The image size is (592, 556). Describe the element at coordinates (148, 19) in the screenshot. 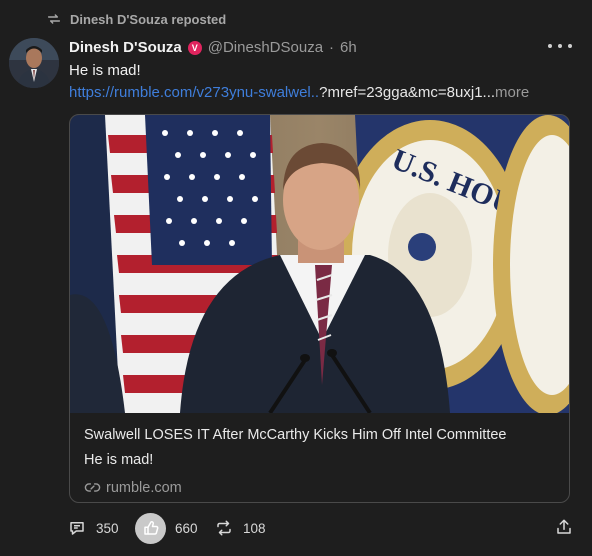

I see `repost-label: Dinesh D'Souza reposted` at that location.